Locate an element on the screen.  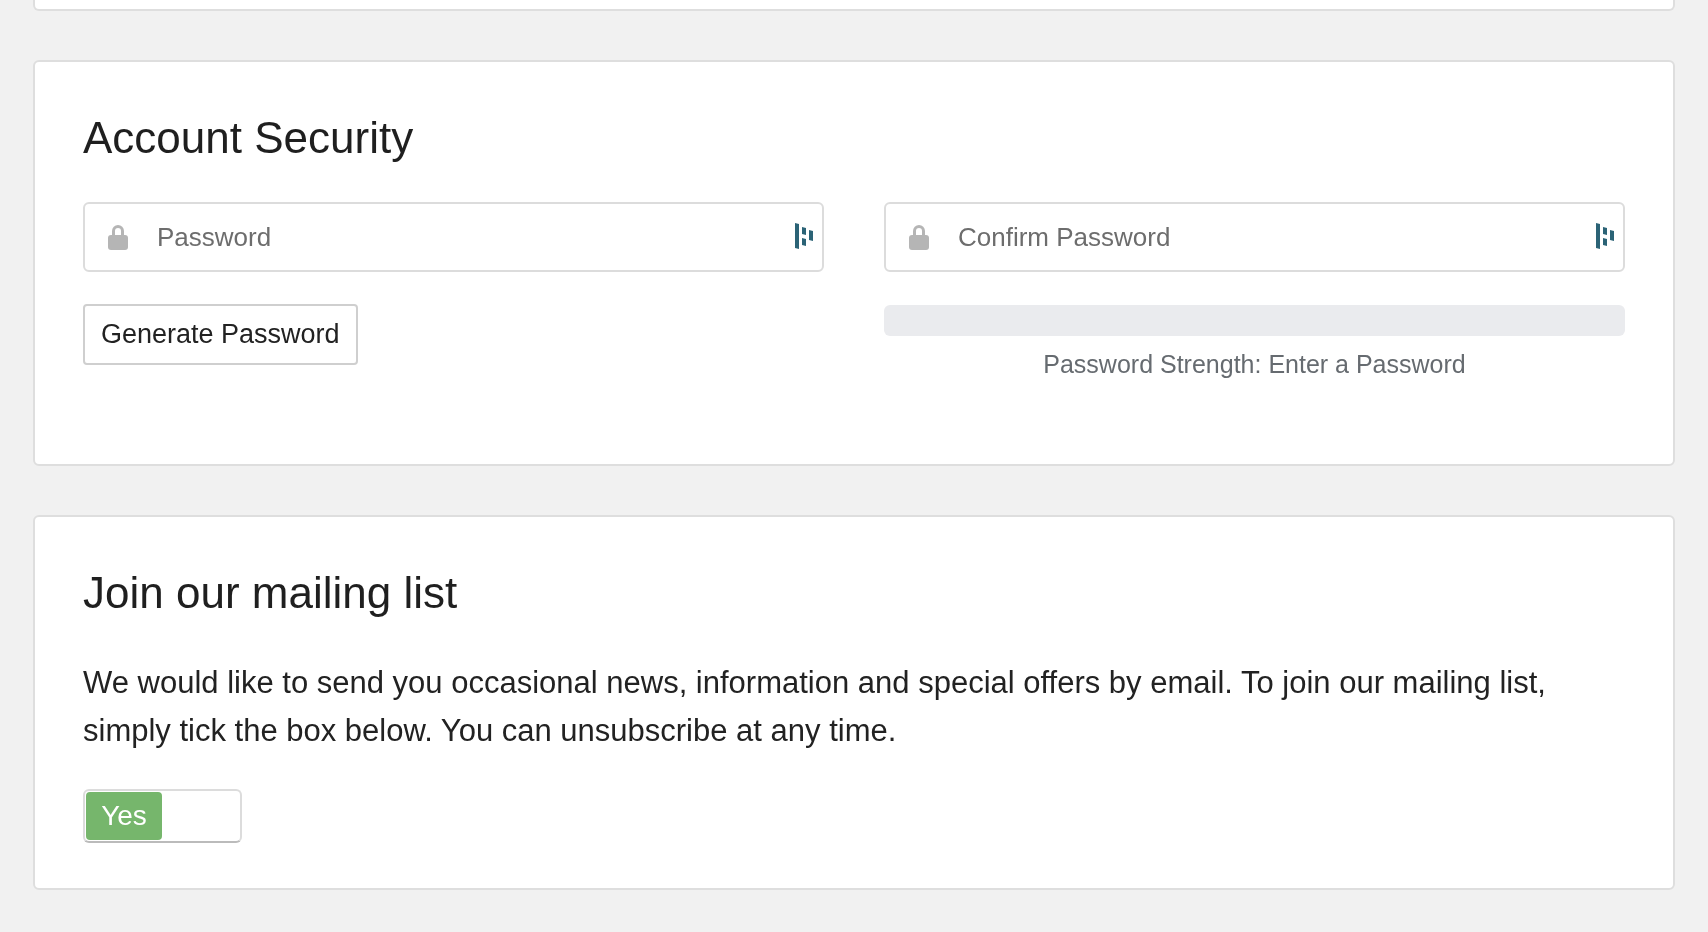
password-field: Confirm Password is located at coordinates (1254, 237).